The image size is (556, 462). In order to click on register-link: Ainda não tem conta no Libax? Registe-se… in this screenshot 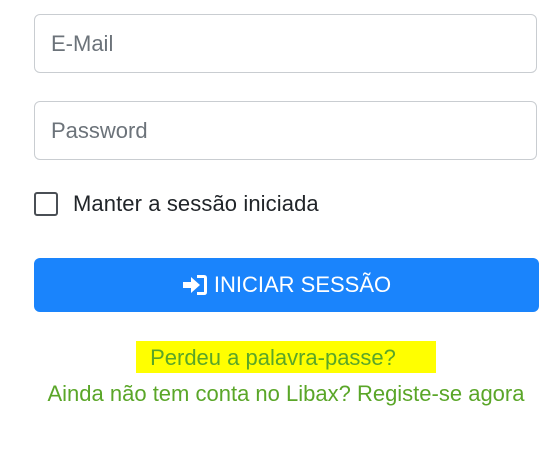, I will do `click(286, 394)`.